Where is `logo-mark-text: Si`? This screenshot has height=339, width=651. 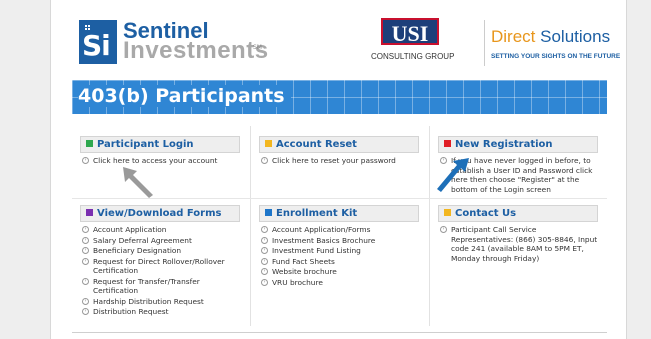 logo-mark-text: Si is located at coordinates (96, 45).